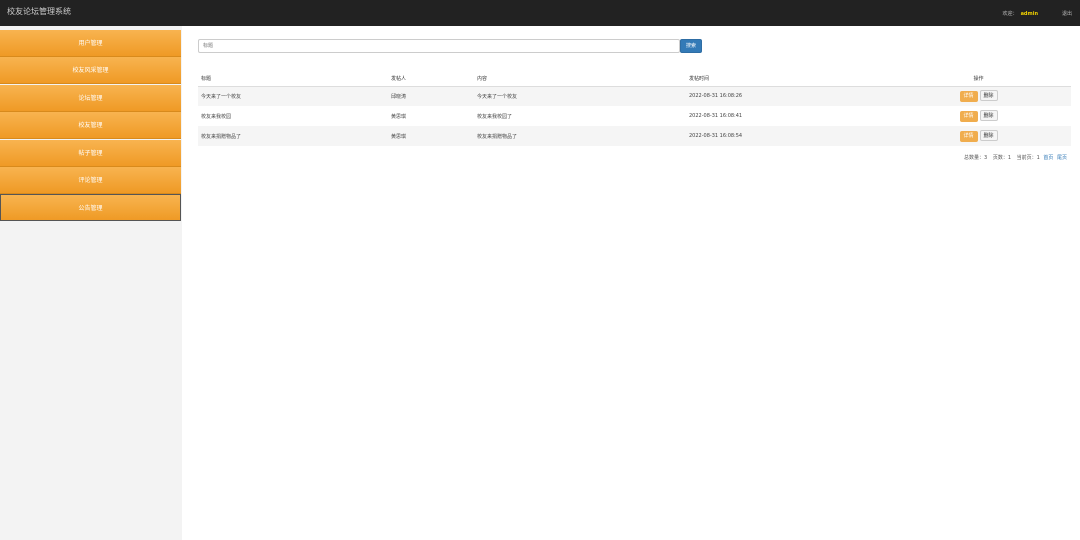 The height and width of the screenshot is (540, 1080). Describe the element at coordinates (716, 116) in the screenshot. I see `cell-time: 2022-08-31 16:08:41` at that location.